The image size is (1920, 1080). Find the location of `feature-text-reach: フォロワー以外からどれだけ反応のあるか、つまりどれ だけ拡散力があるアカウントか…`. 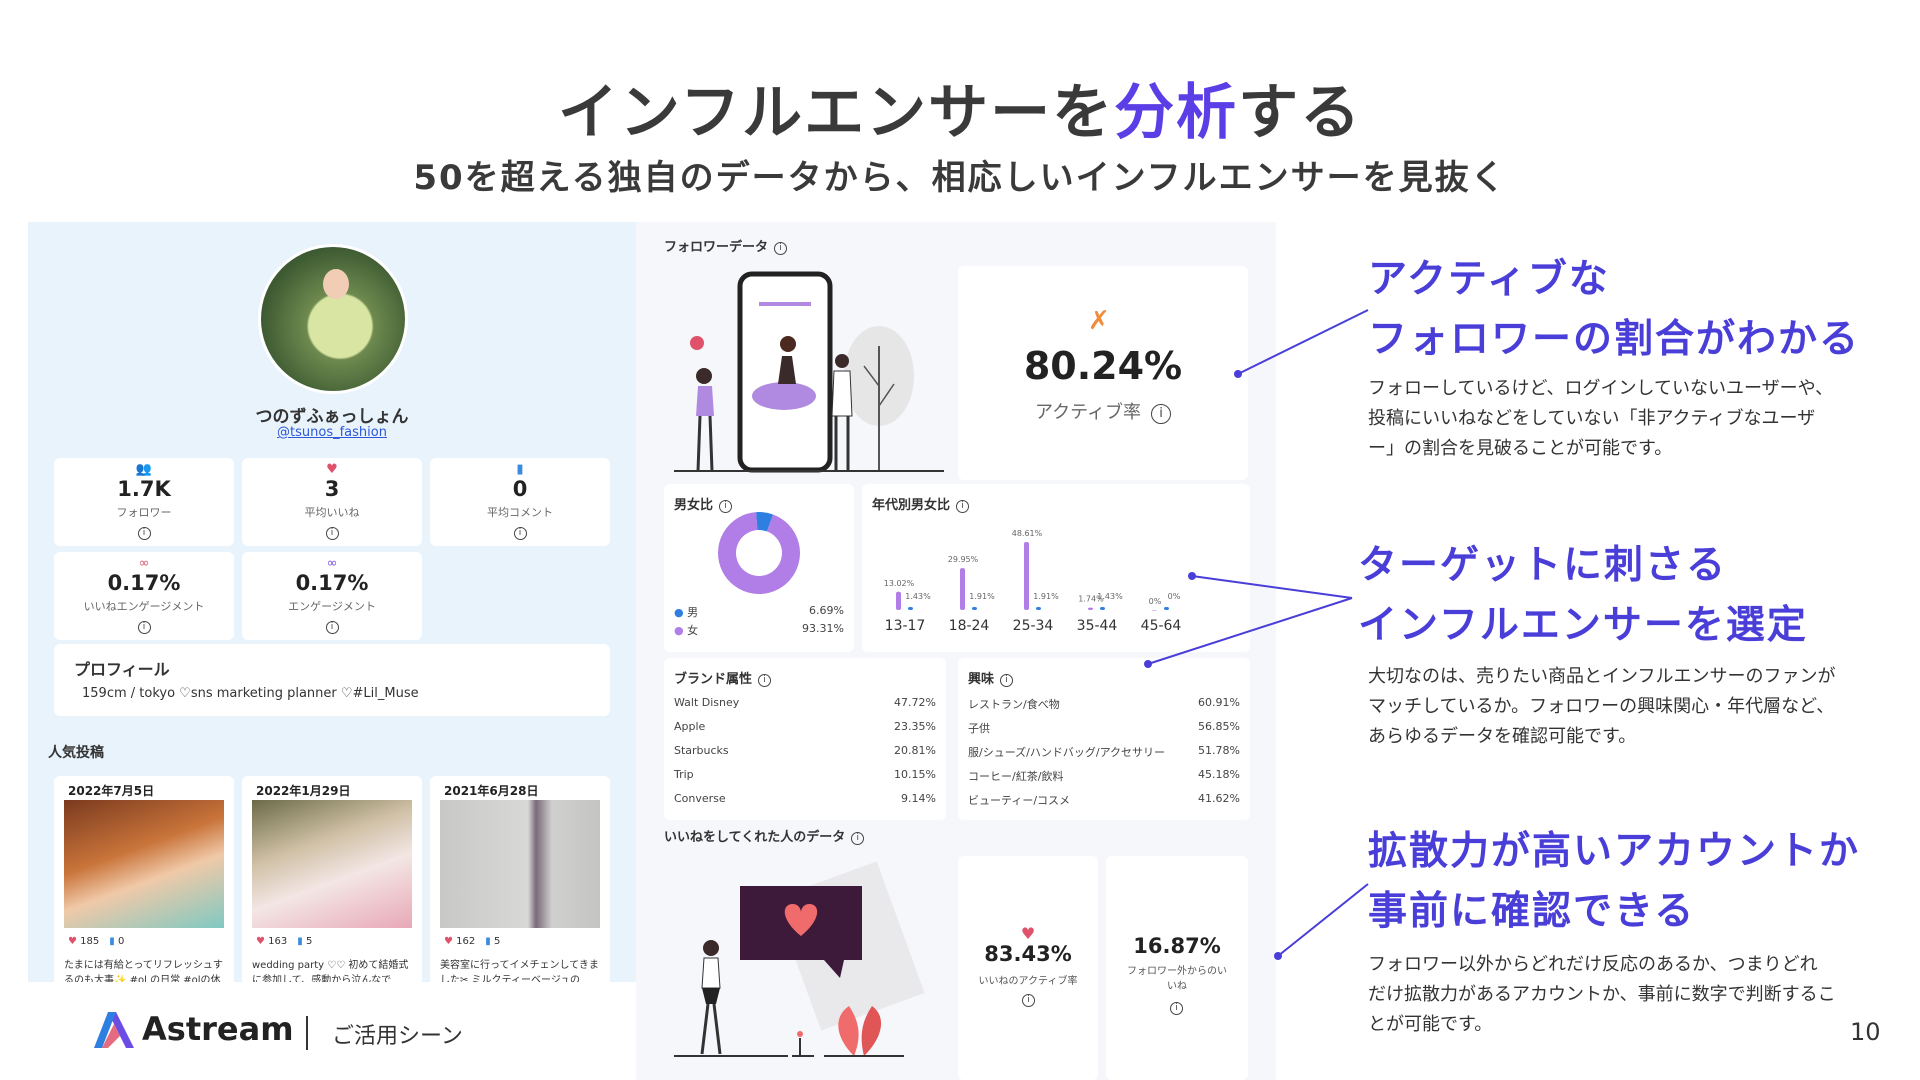

feature-text-reach: フォロワー以外からどれだけ反応のあるか、つまりどれ だけ拡散力があるアカウントか… is located at coordinates (1602, 995).